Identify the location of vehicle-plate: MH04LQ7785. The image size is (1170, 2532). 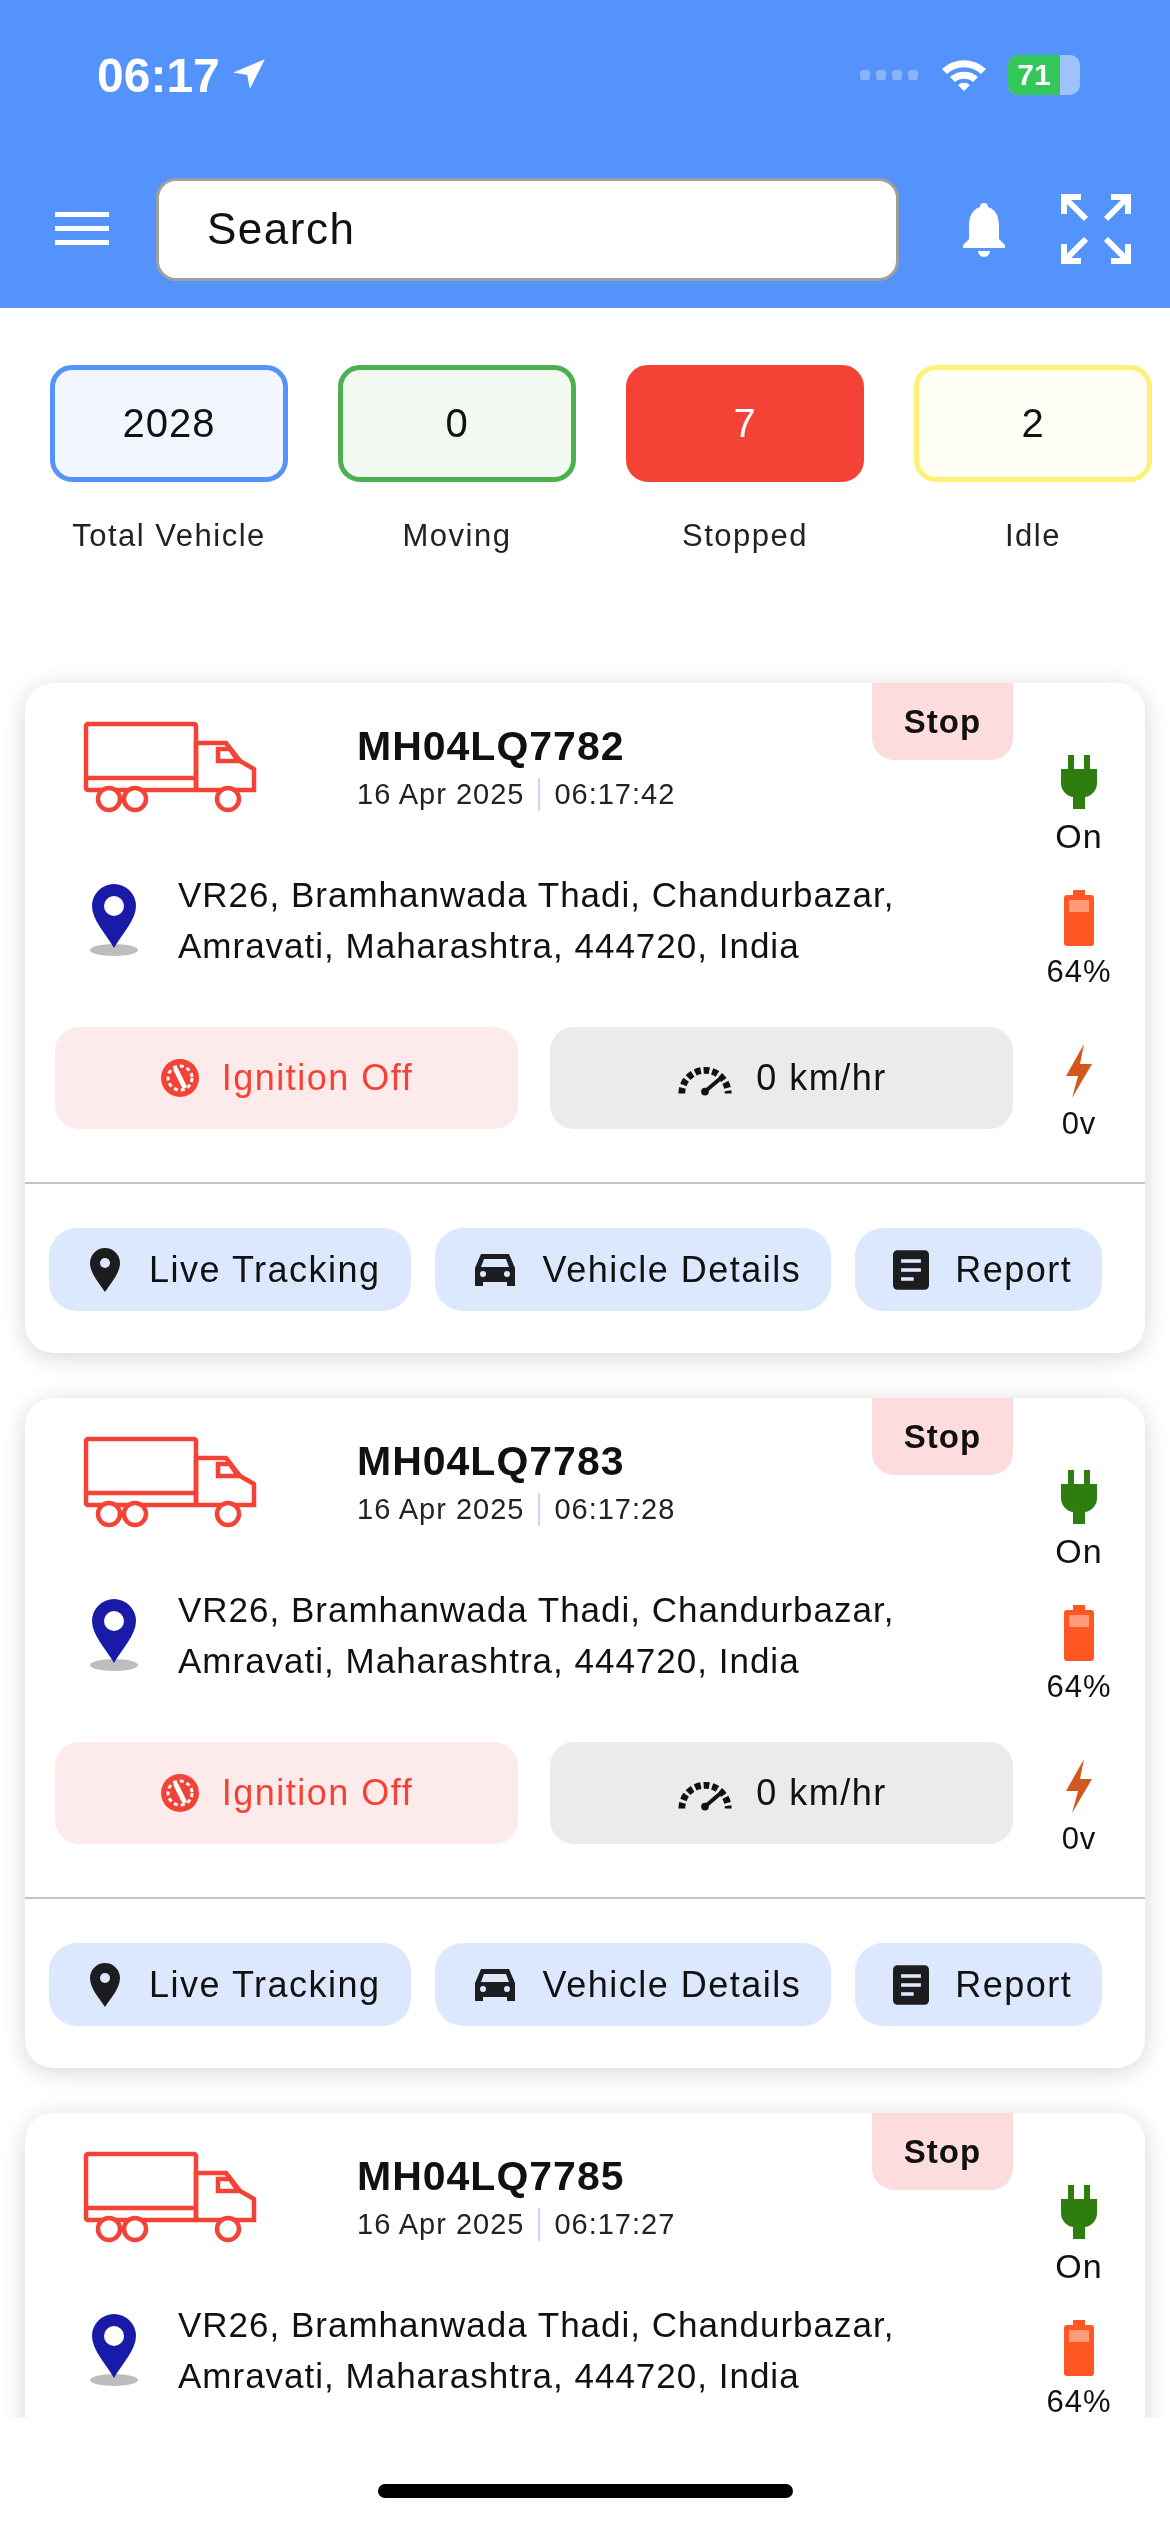
(491, 2176).